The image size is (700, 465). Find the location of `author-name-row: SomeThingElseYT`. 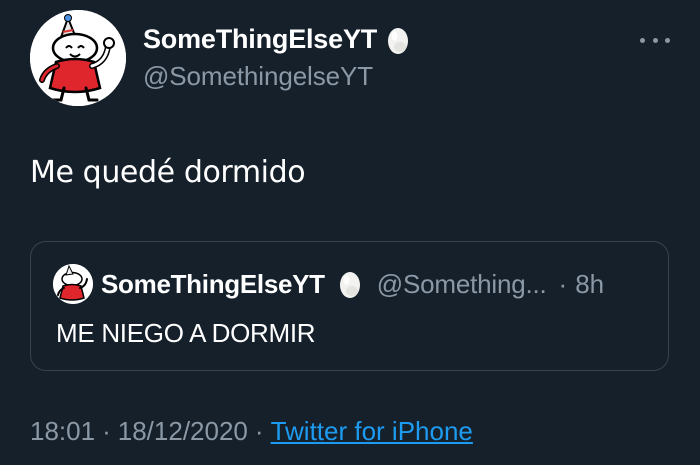

author-name-row: SomeThingElseYT is located at coordinates (276, 39).